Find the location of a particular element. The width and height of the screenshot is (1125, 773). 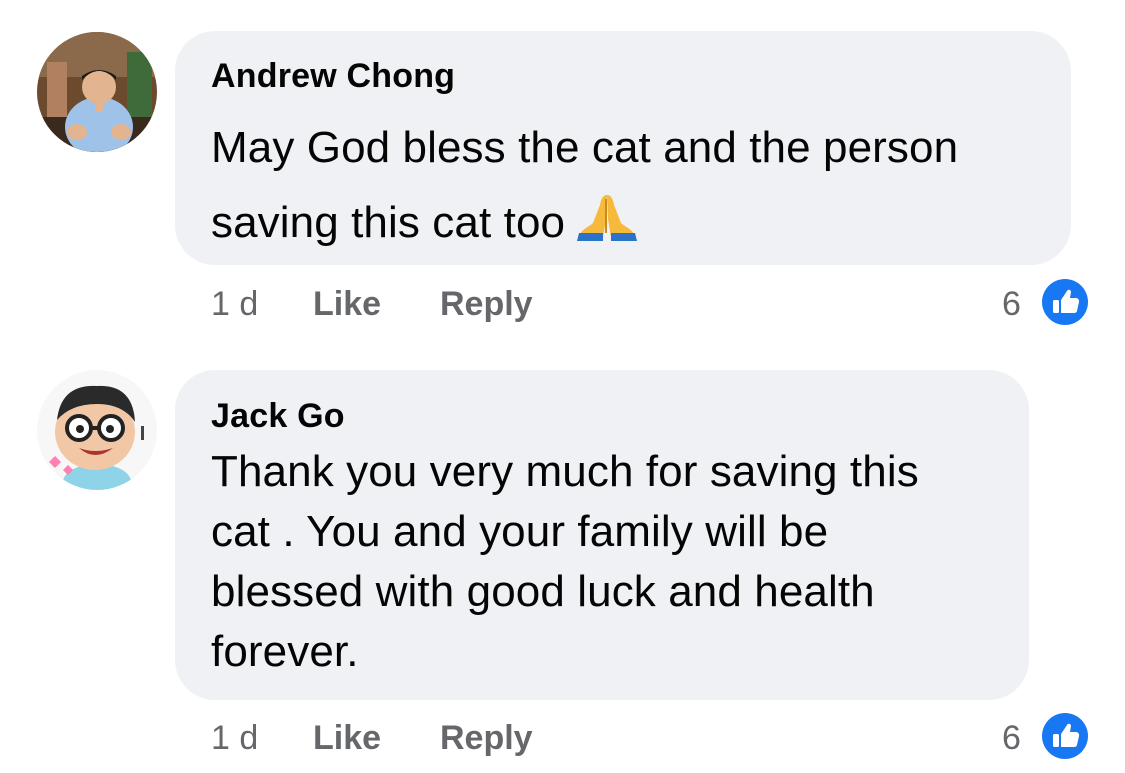

comment-author: Jack Go is located at coordinates (278, 416).